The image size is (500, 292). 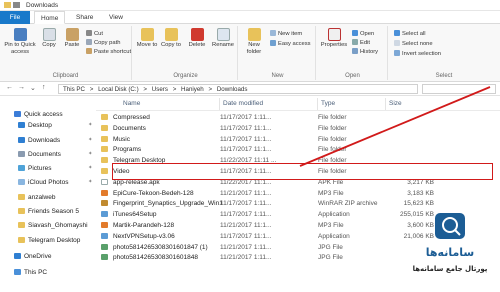 What do you see at coordinates (254, 34) in the screenshot?
I see `new-folder-icon` at bounding box center [254, 34].